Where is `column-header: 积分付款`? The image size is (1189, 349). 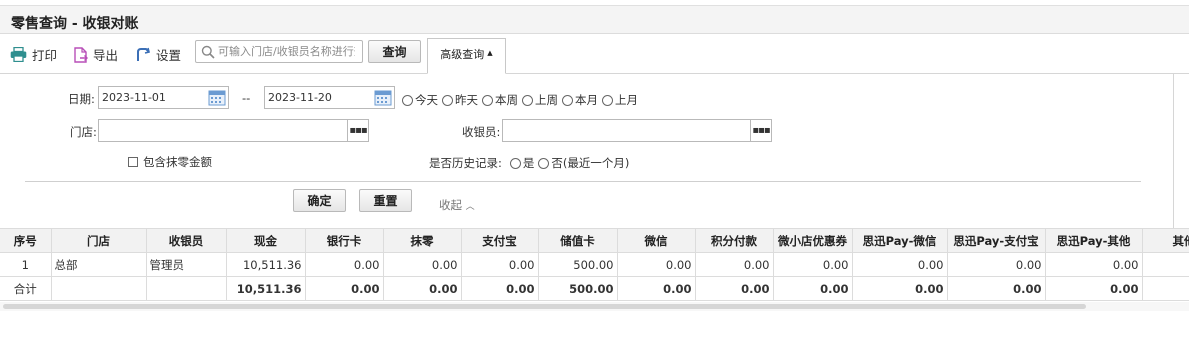 column-header: 积分付款 is located at coordinates (734, 240).